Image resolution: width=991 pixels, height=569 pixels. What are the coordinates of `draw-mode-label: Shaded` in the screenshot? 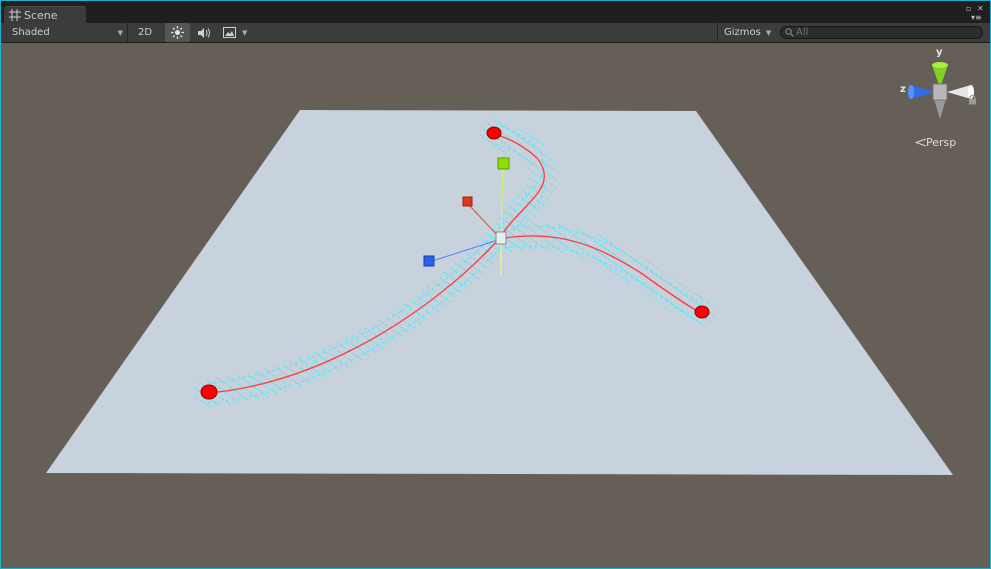 It's located at (31, 32).